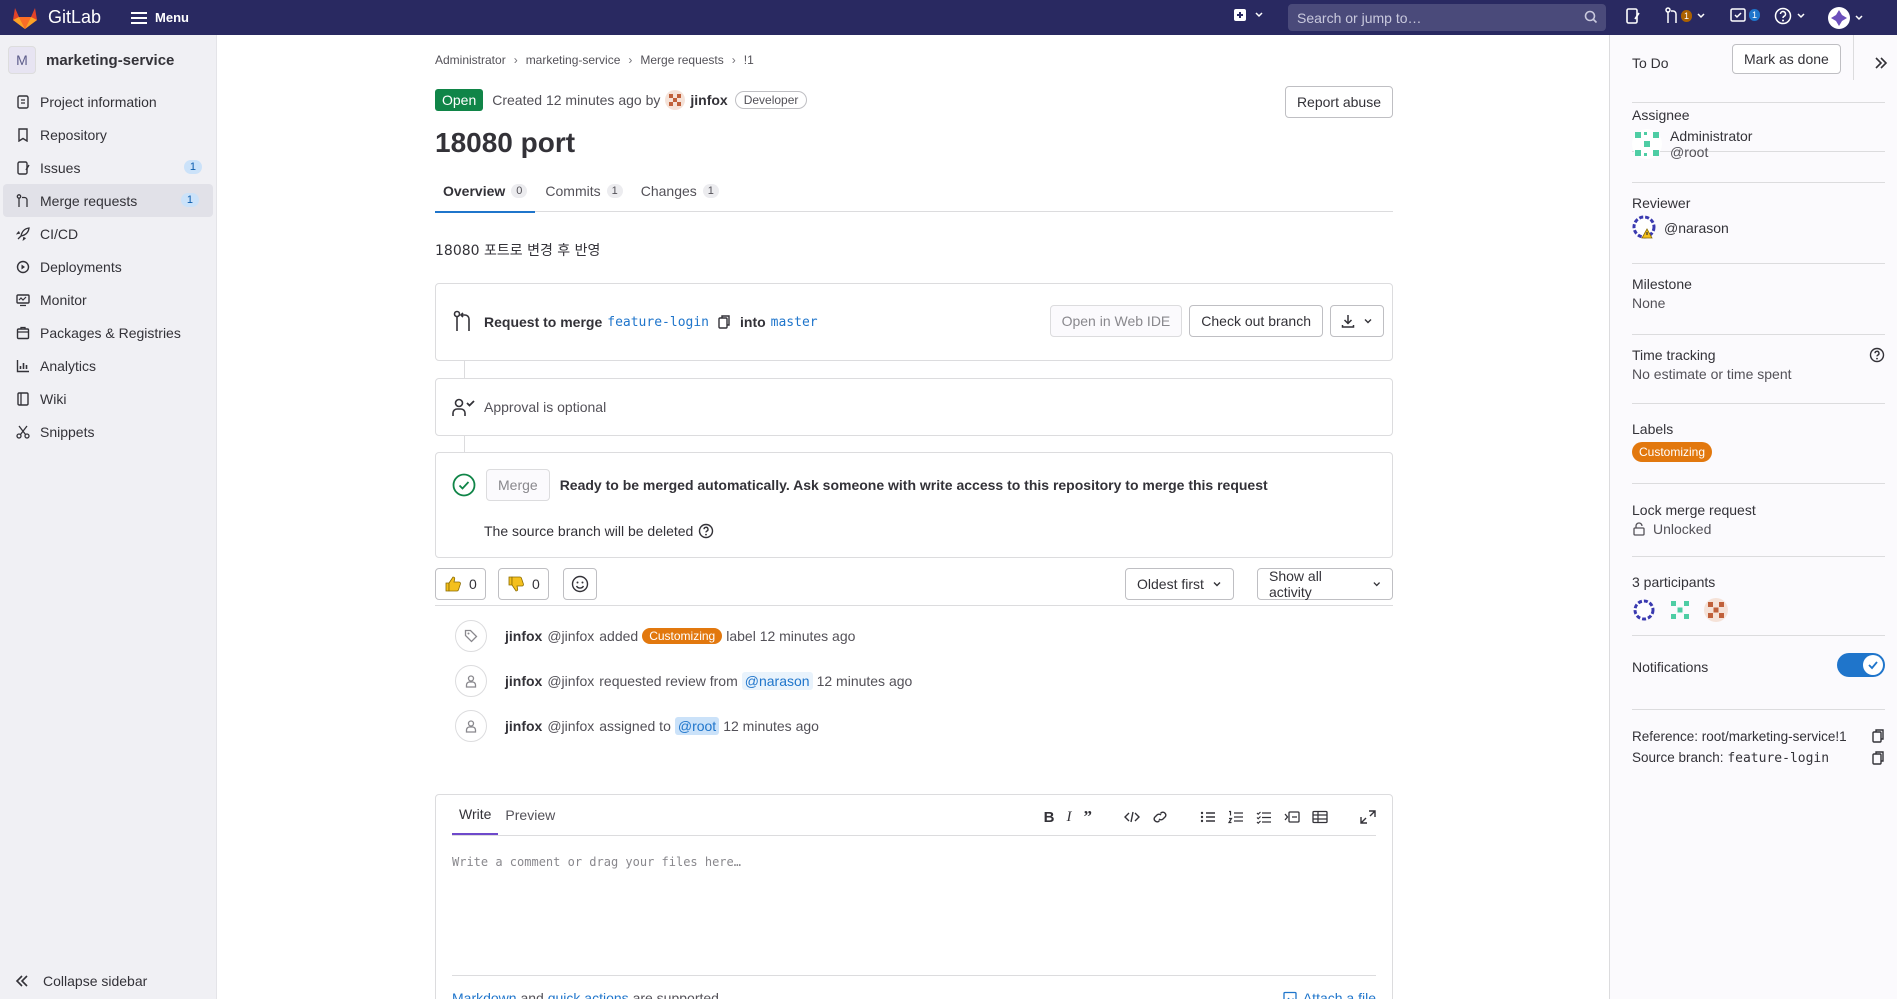 The height and width of the screenshot is (999, 1897). Describe the element at coordinates (475, 815) in the screenshot. I see `tab-write: Write` at that location.